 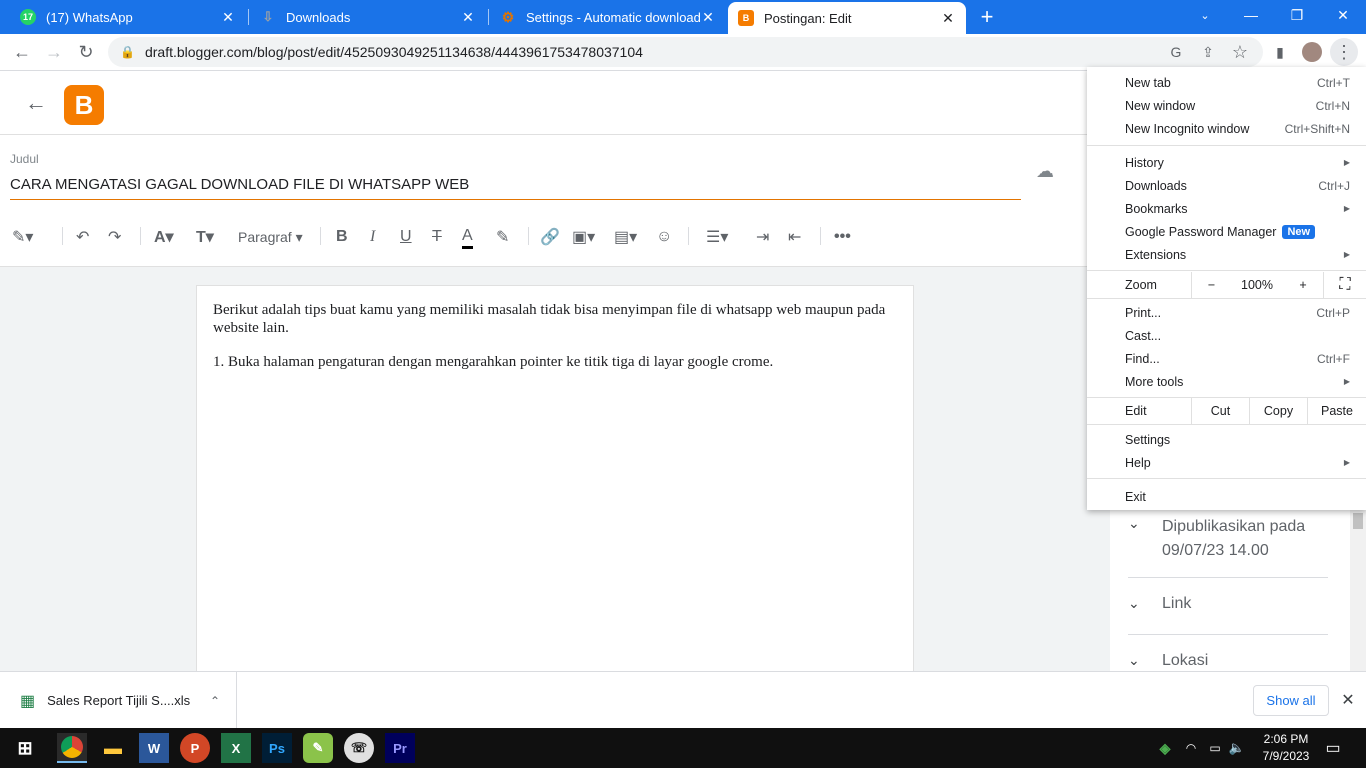 What do you see at coordinates (1226, 128) in the screenshot?
I see `menu-incognito: New Incognito window Ctrl+Shift+N` at bounding box center [1226, 128].